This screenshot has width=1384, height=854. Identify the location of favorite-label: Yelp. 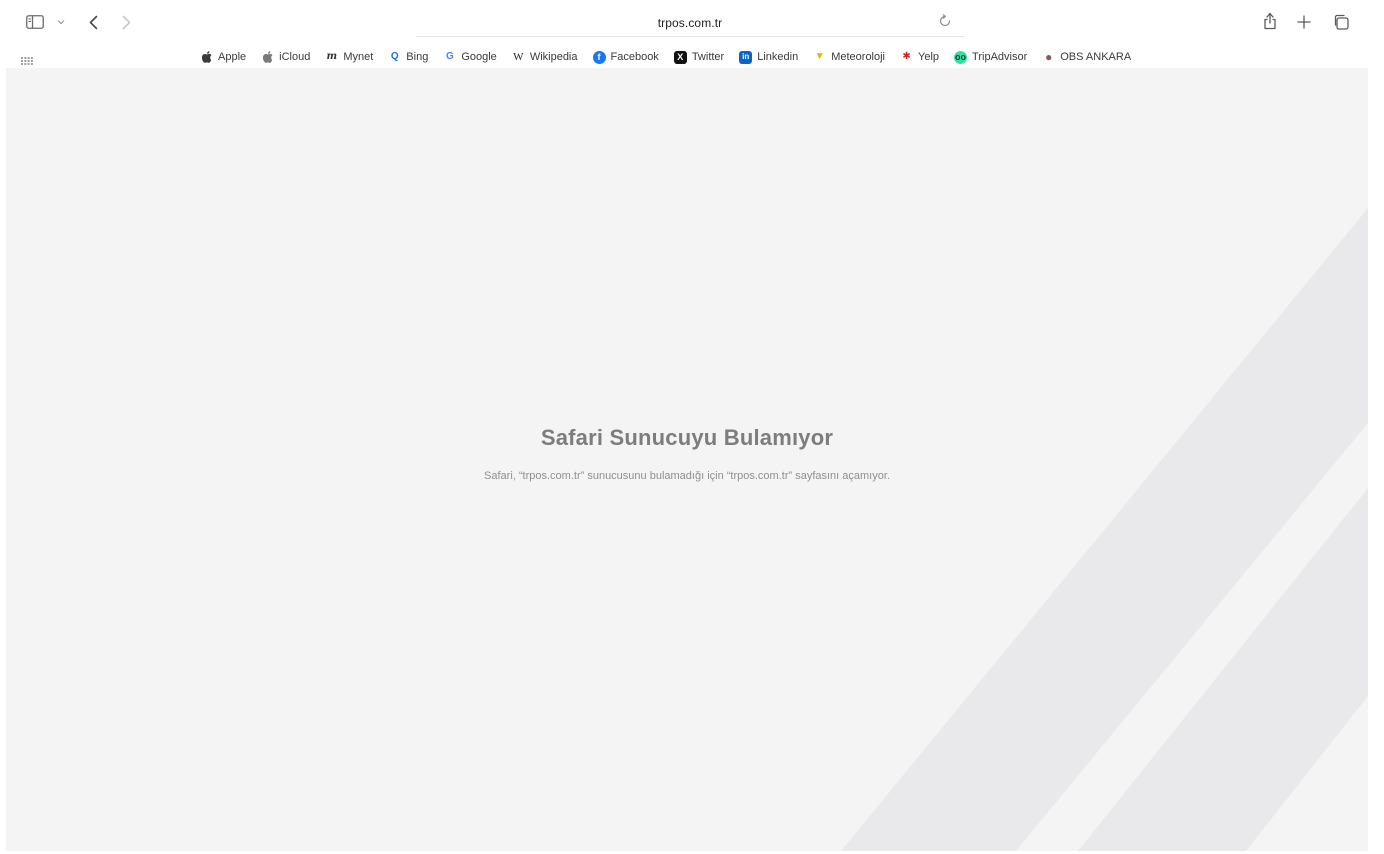
(929, 57).